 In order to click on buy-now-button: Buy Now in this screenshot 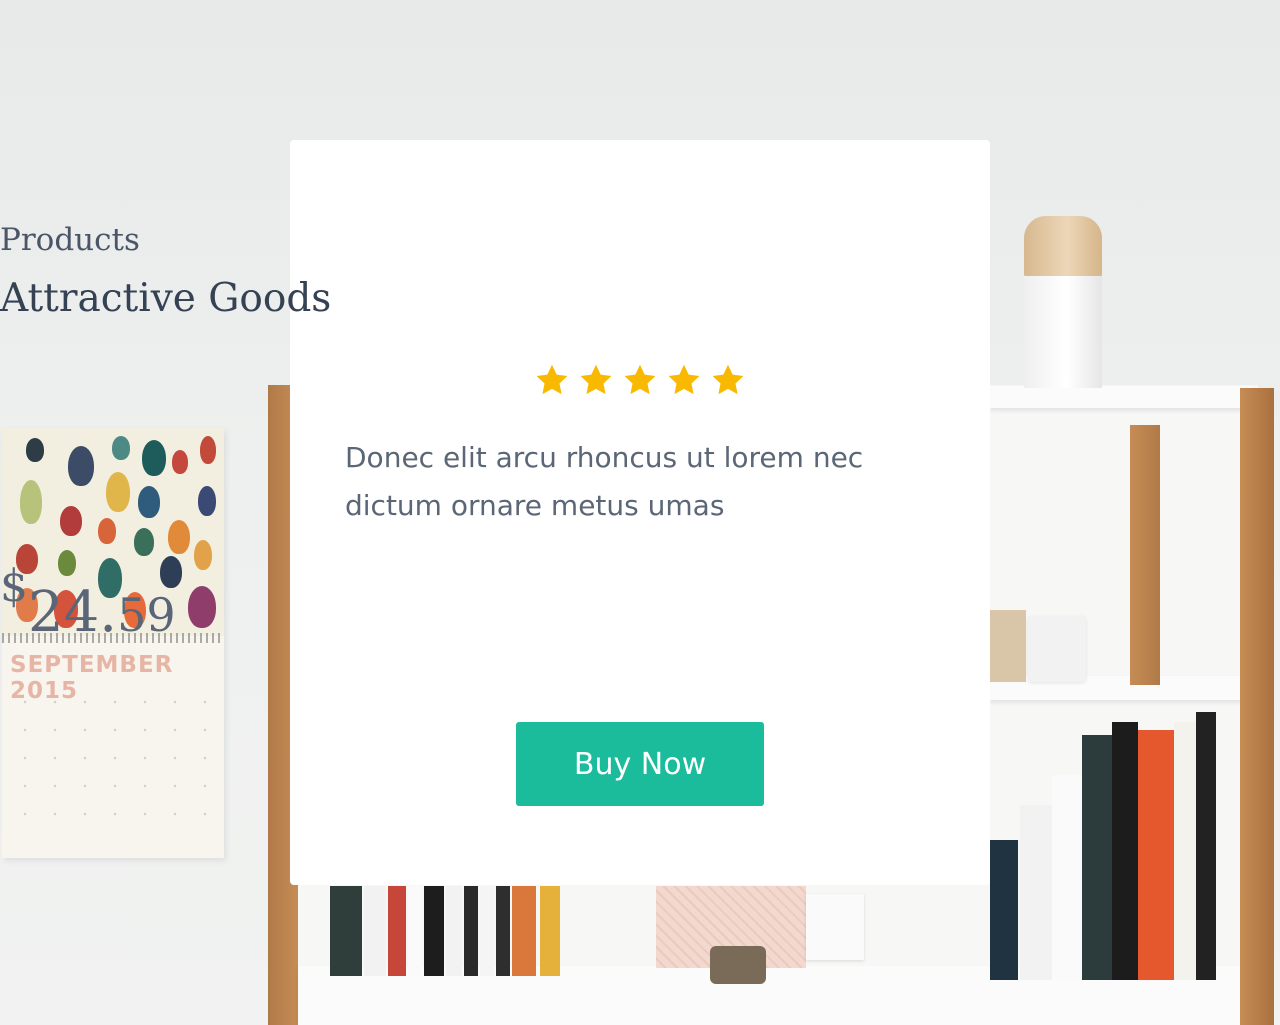, I will do `click(640, 764)`.